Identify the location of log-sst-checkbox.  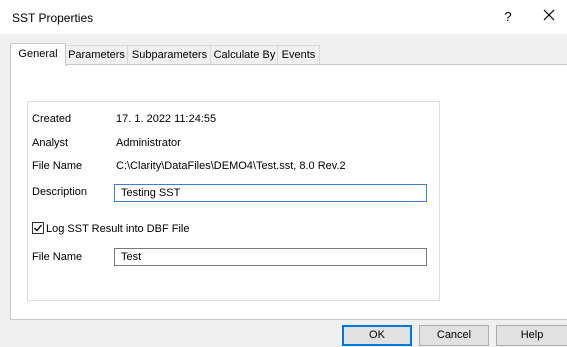
(38, 228).